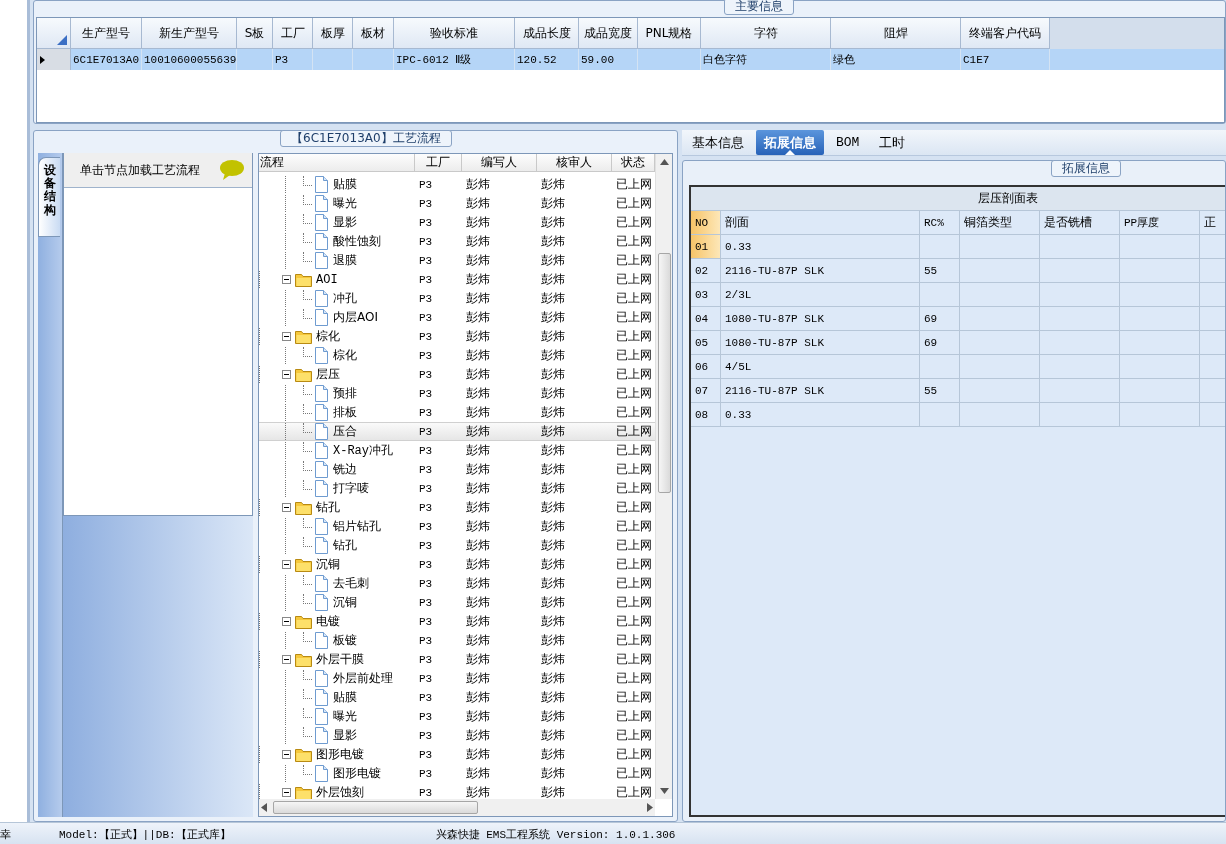  Describe the element at coordinates (457, 298) in the screenshot. I see `tree-row: 冲孔 P3 彭炜 彭炜 已上网` at that location.